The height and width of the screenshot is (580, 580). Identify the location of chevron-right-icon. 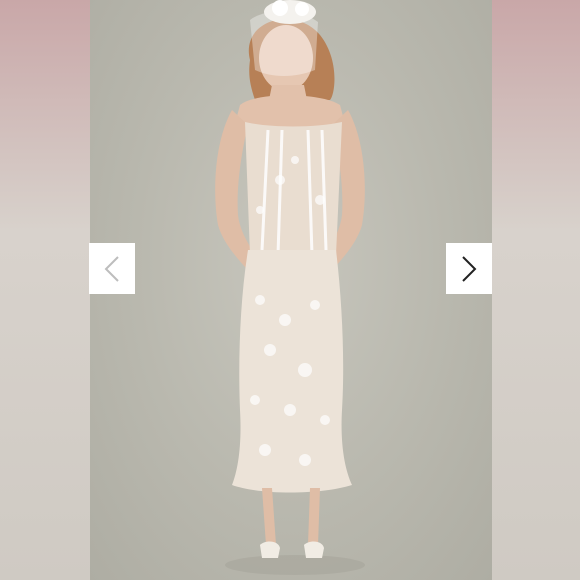
(469, 268).